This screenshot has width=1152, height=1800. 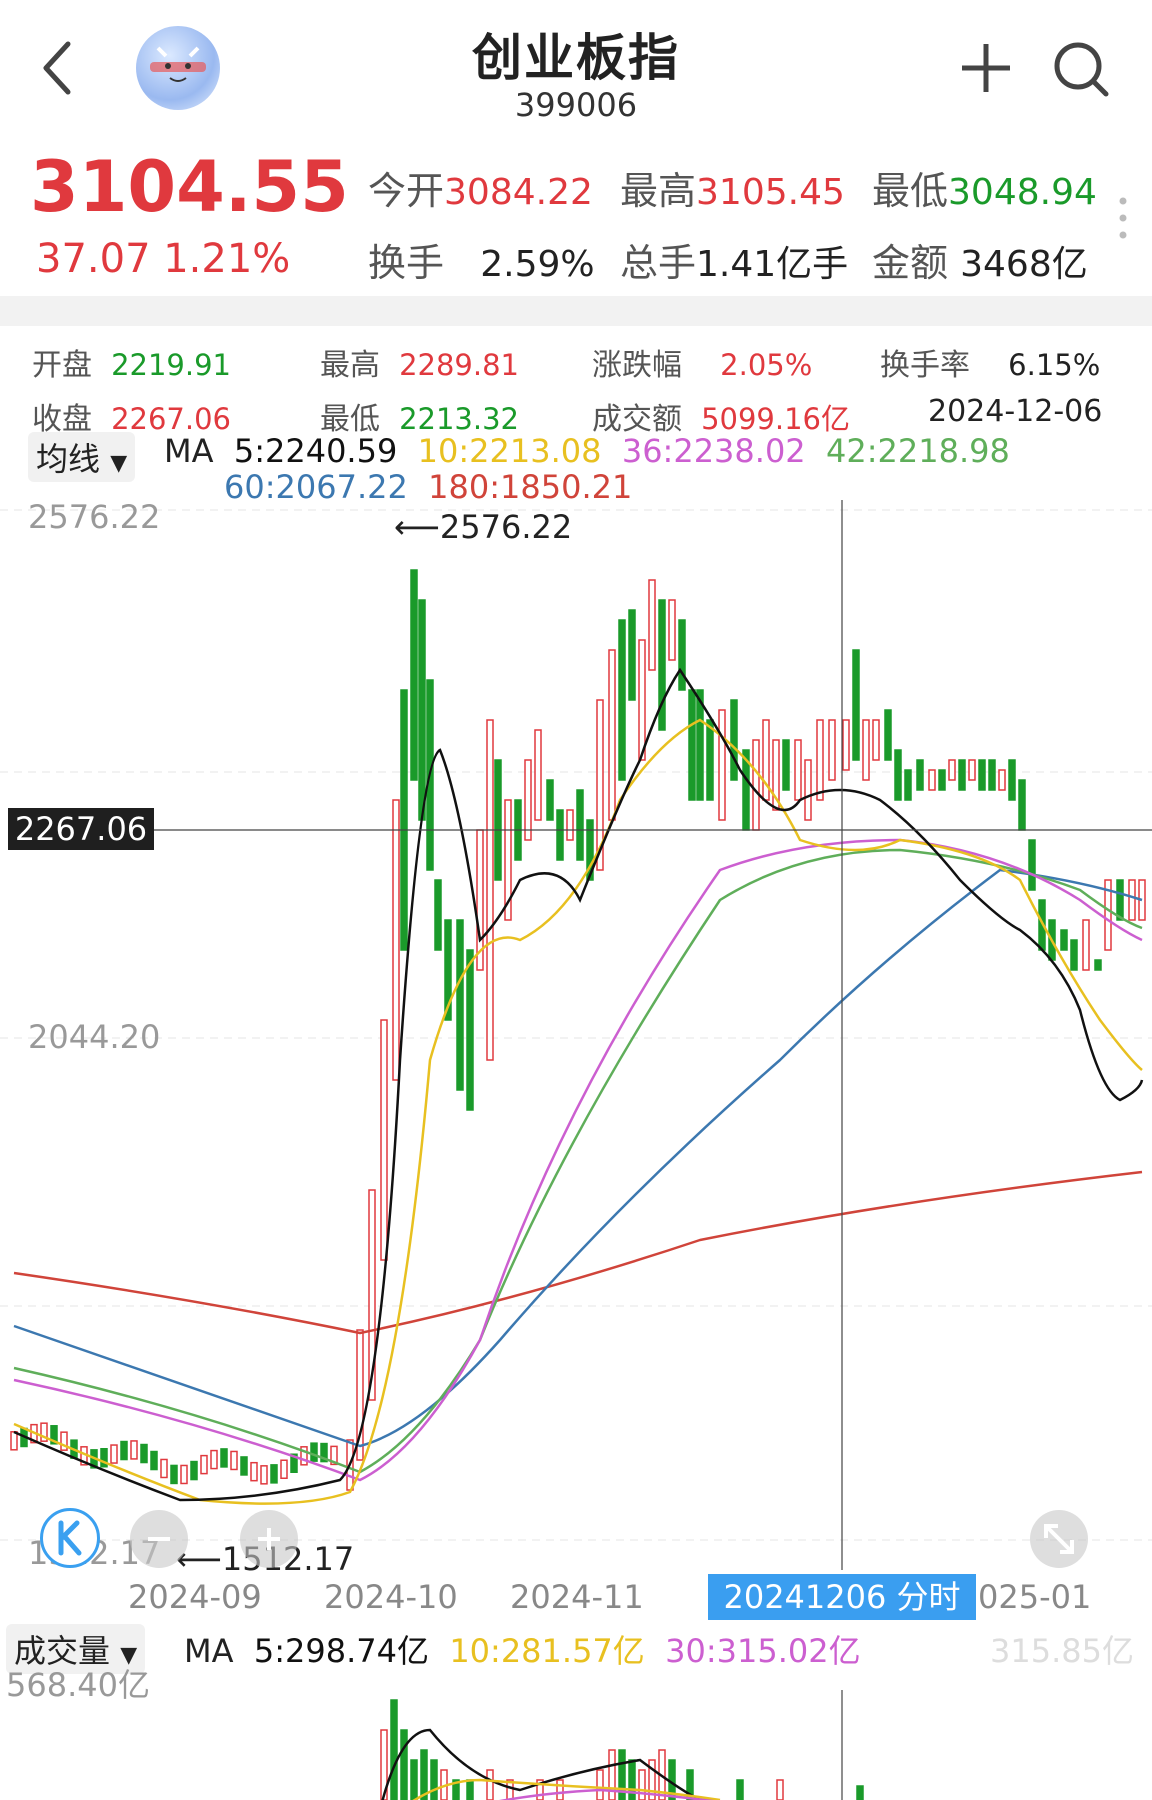 I want to click on open-stat: 今开3084.22, so click(x=480, y=187).